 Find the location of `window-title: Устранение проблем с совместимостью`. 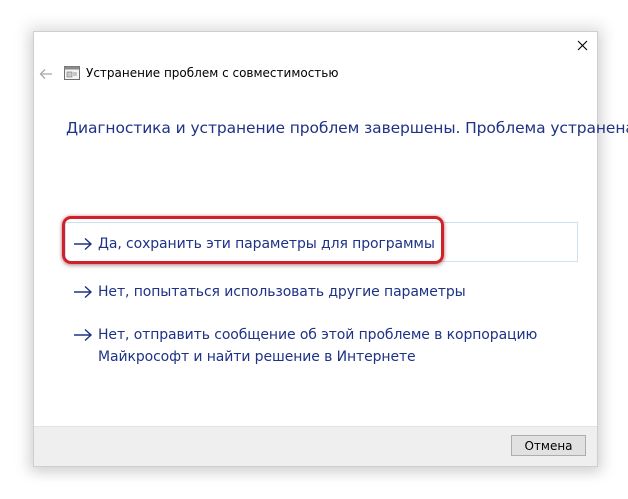

window-title: Устранение проблем с совместимостью is located at coordinates (212, 73).